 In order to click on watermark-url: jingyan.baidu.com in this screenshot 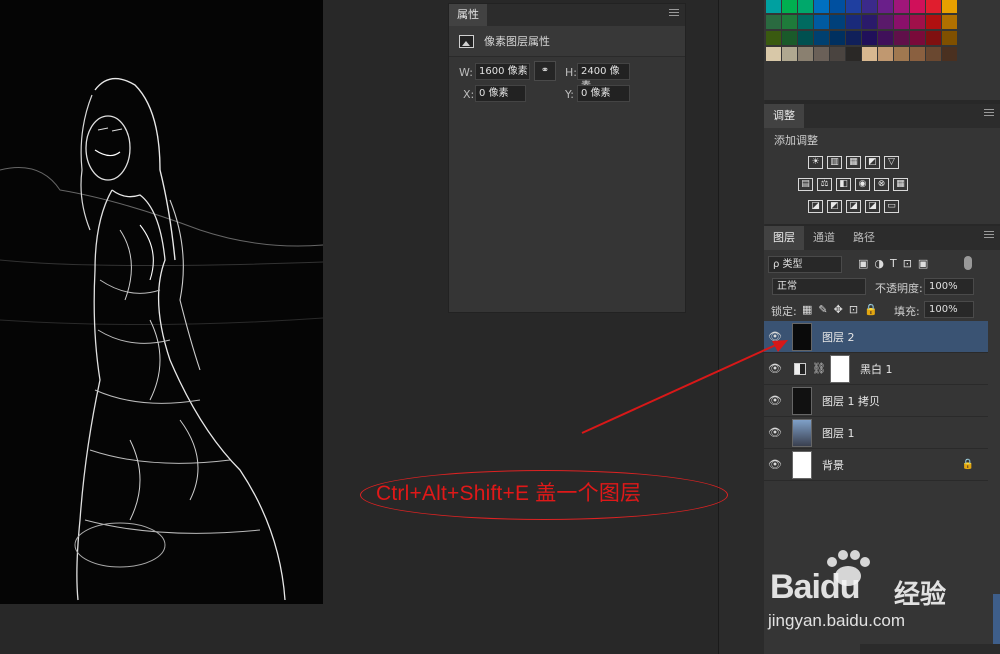, I will do `click(837, 620)`.